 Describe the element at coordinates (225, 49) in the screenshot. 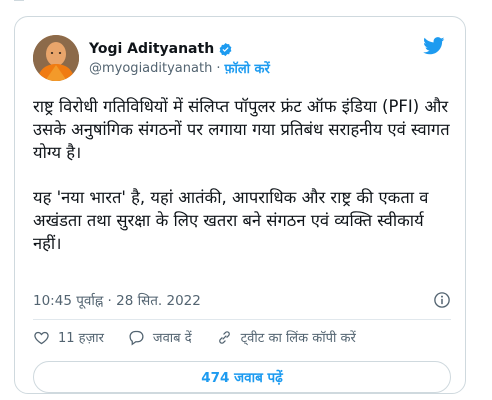

I see `verified-badge-icon` at that location.